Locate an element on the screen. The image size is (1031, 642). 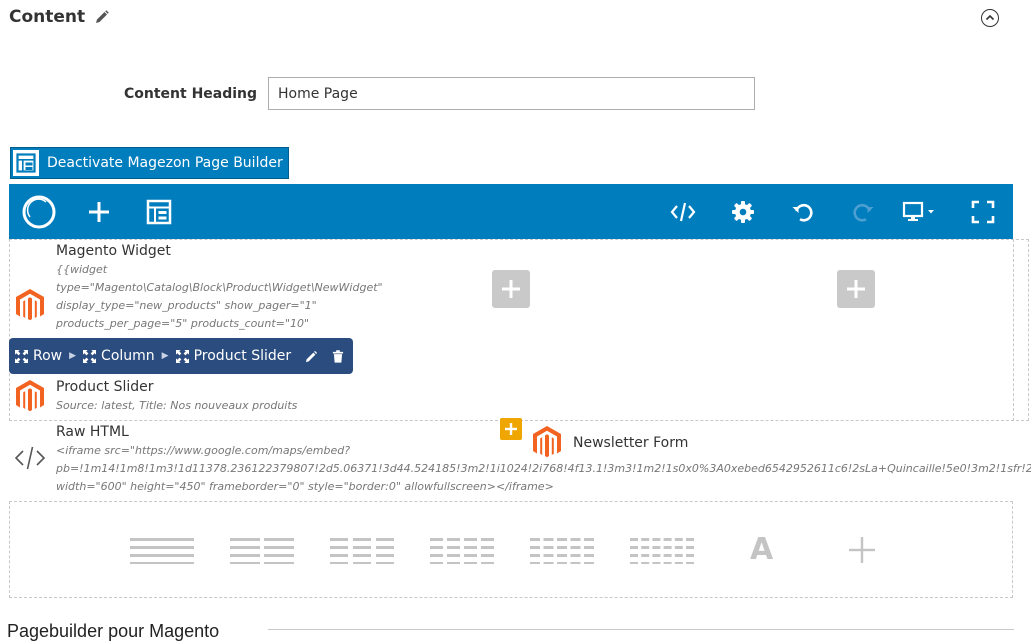
breadcrumb-column: Column is located at coordinates (119, 356).